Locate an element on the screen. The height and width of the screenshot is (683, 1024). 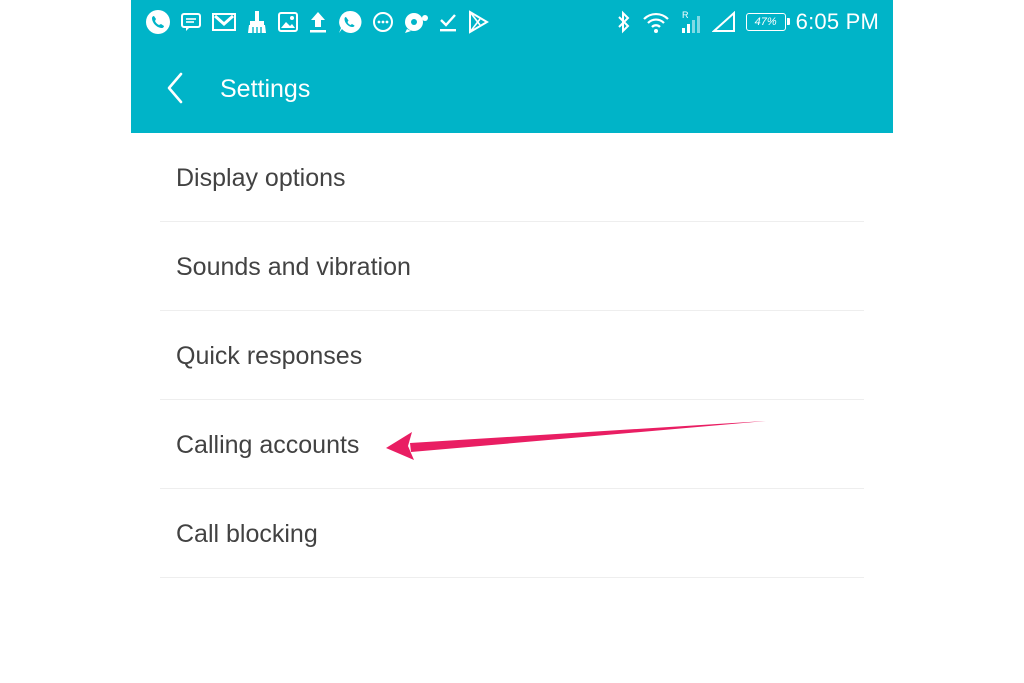
setting-label: Calling accounts is located at coordinates (268, 445).